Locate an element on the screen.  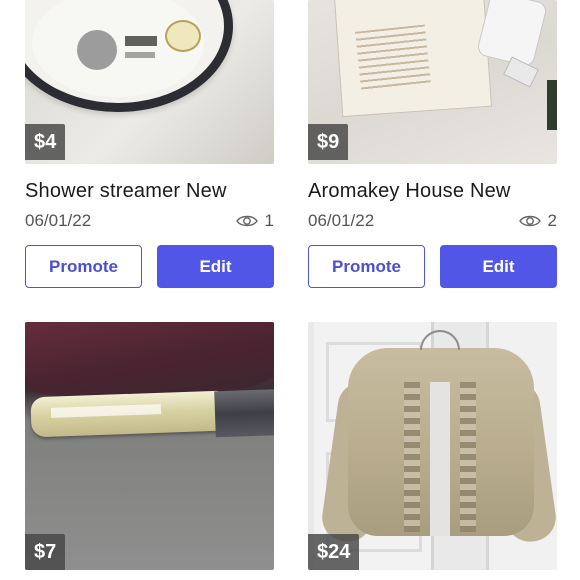
views-count: 2 is located at coordinates (537, 221).